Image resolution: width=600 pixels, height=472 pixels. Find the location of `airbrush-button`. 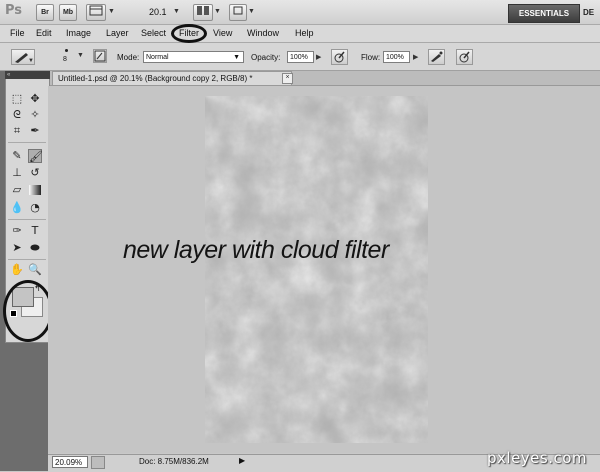

airbrush-button is located at coordinates (436, 57).